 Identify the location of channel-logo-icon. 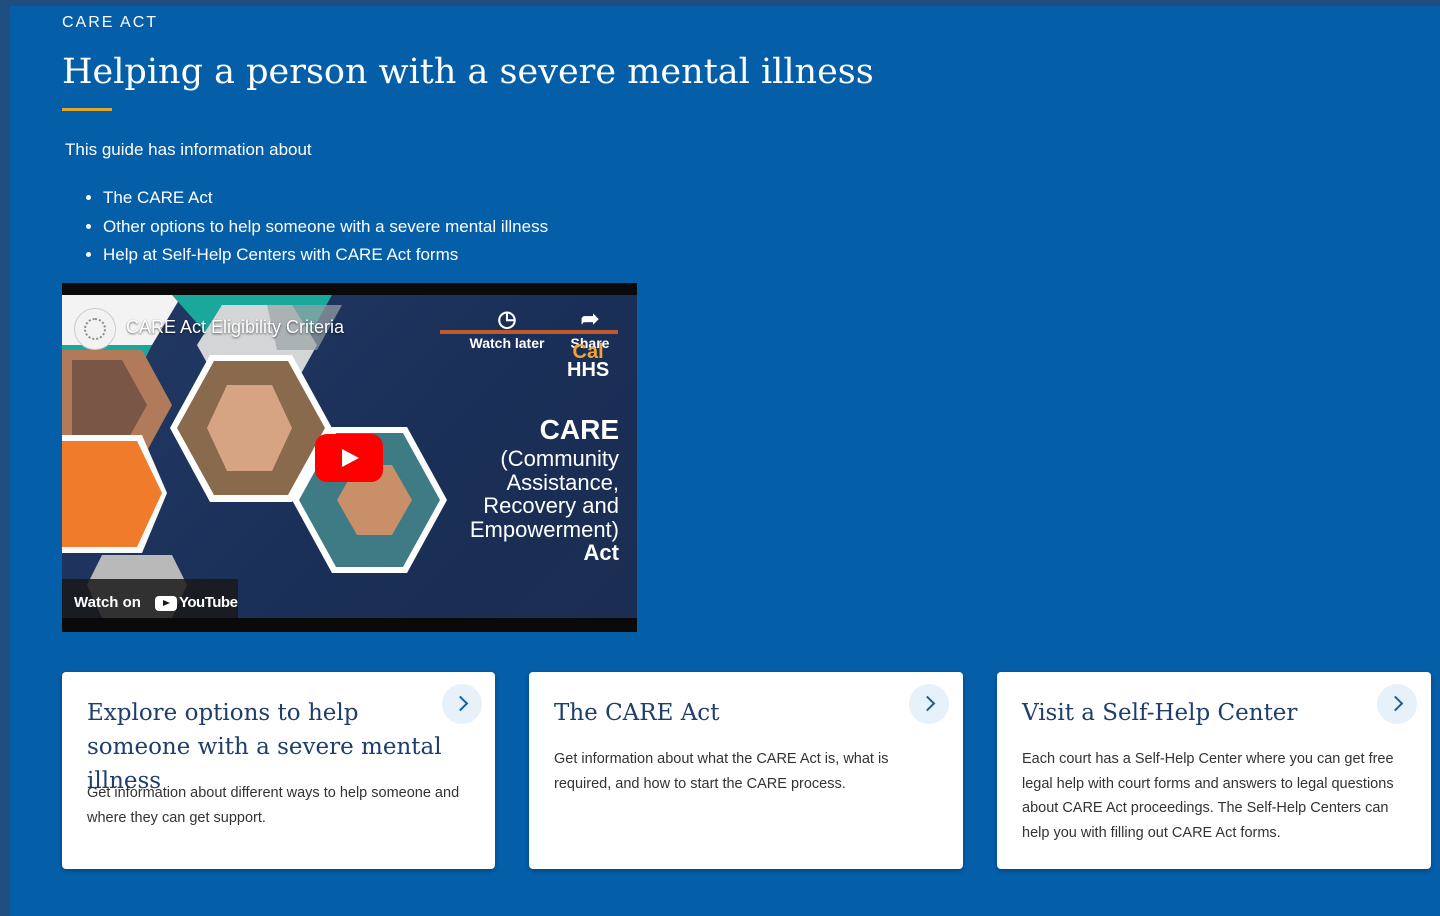
(95, 329).